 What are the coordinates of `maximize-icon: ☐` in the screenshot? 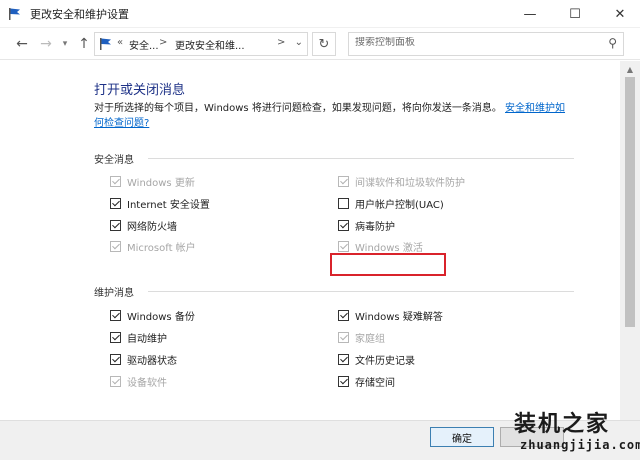 It's located at (575, 14).